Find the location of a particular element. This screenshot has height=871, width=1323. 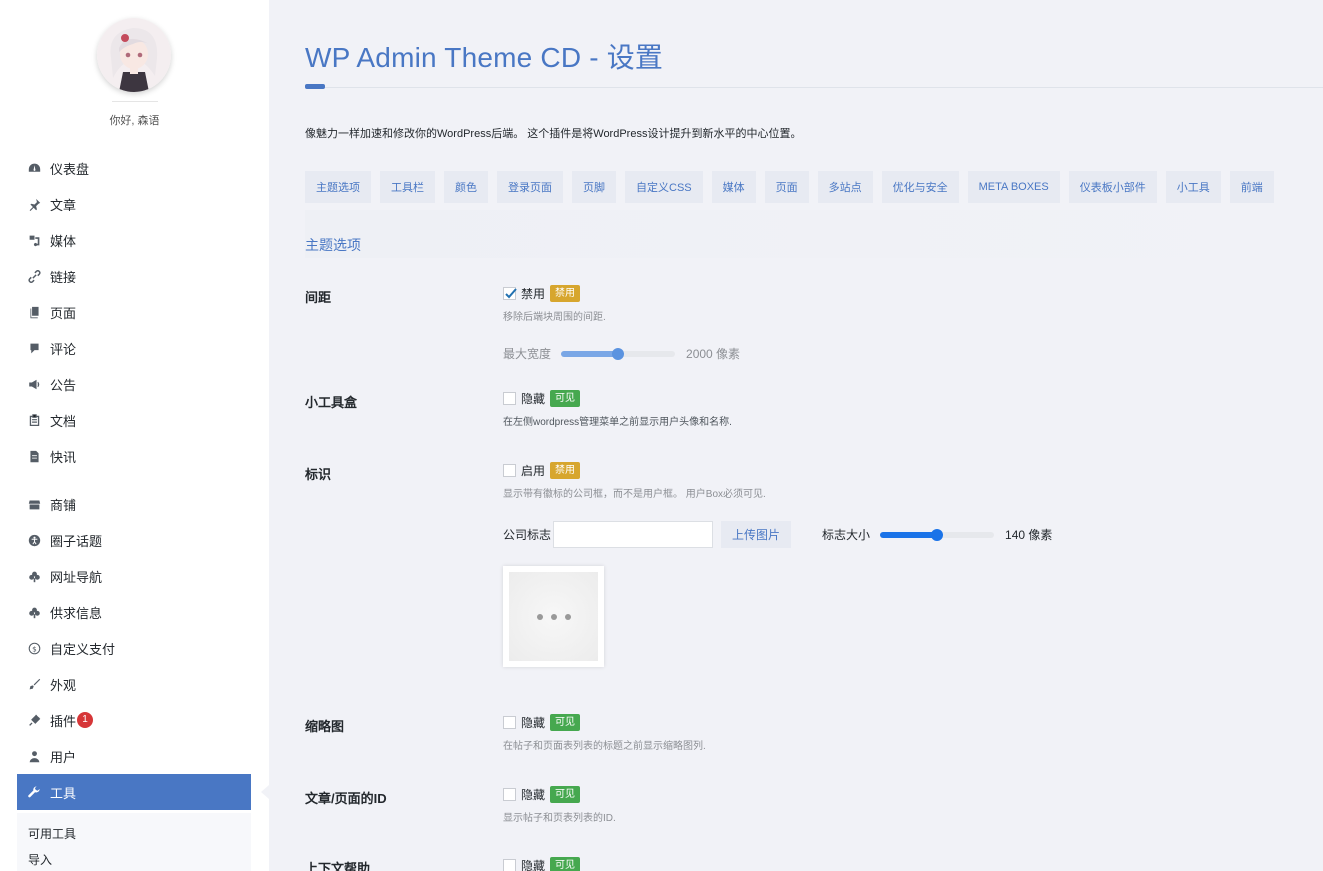

title-divider is located at coordinates (814, 87).